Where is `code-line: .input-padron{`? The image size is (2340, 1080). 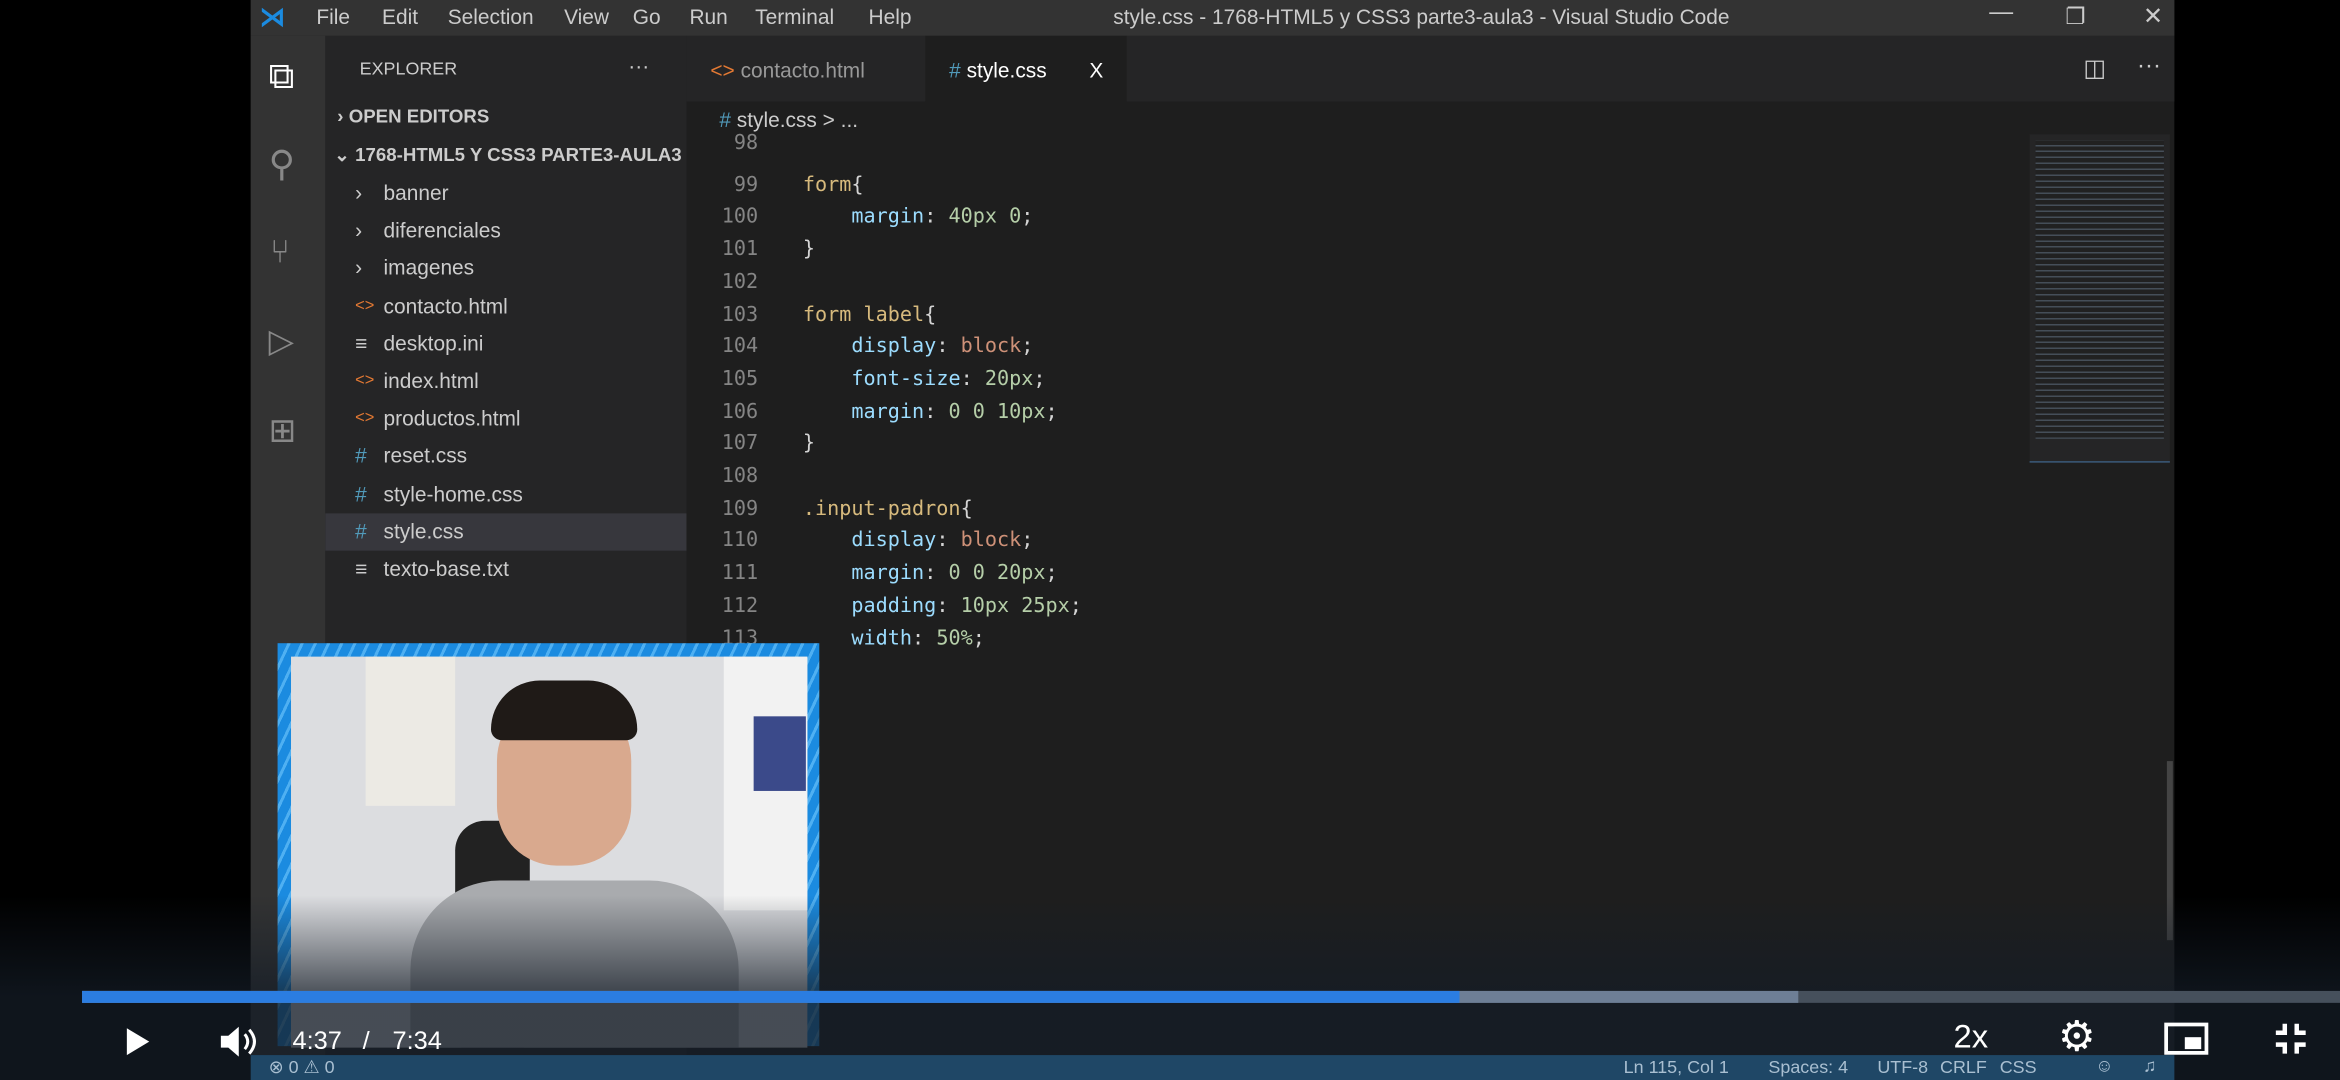 code-line: .input-padron{ is located at coordinates (888, 508).